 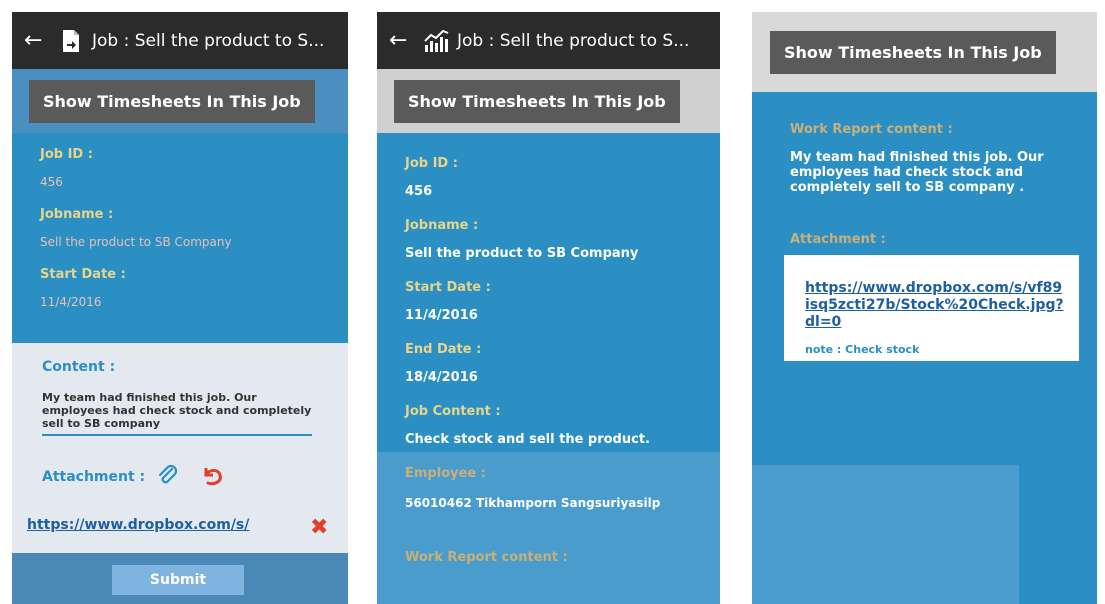 I want to click on submit-button: Submit, so click(x=178, y=580).